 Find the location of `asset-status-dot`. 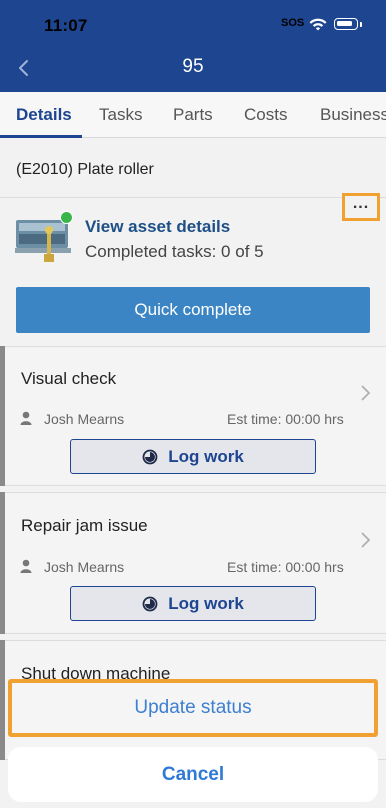

asset-status-dot is located at coordinates (66, 217).